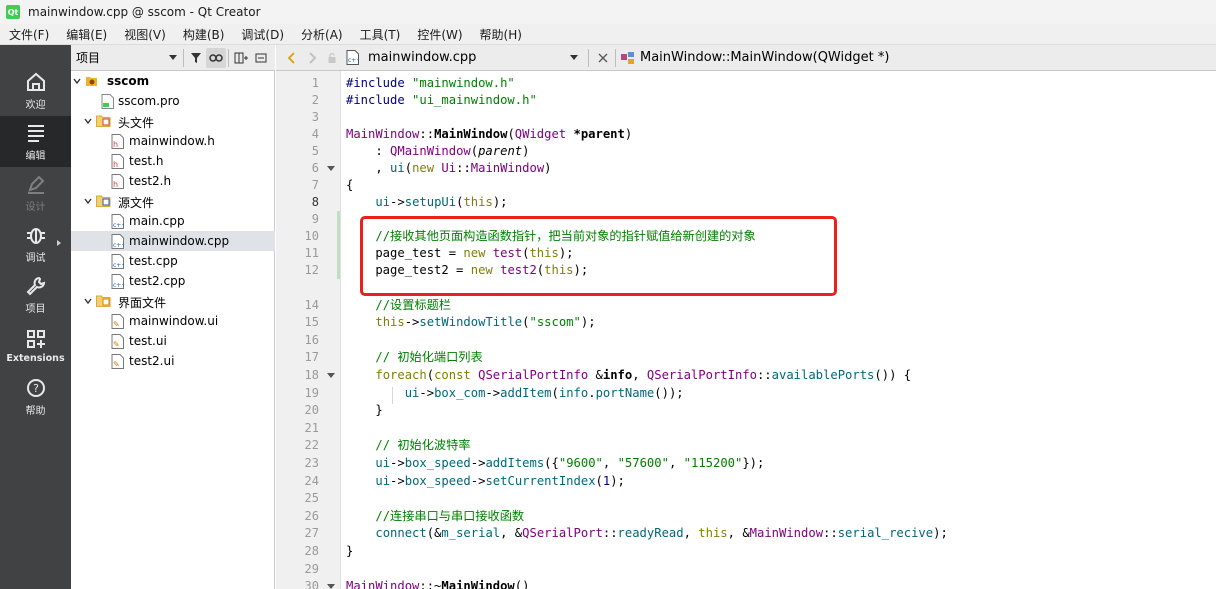 This screenshot has width=1216, height=589. What do you see at coordinates (781, 202) in the screenshot?
I see `code-line: ui->setupUi(this);` at bounding box center [781, 202].